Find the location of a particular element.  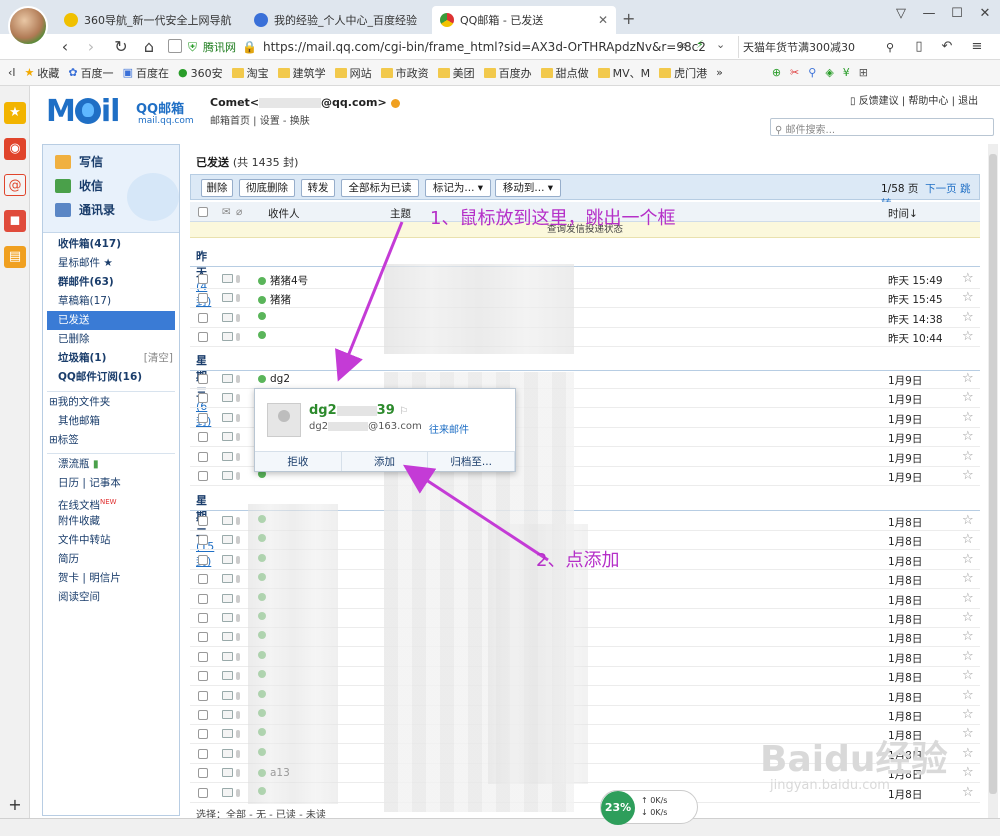

annotation-step2: 2、点添加 is located at coordinates (578, 560).